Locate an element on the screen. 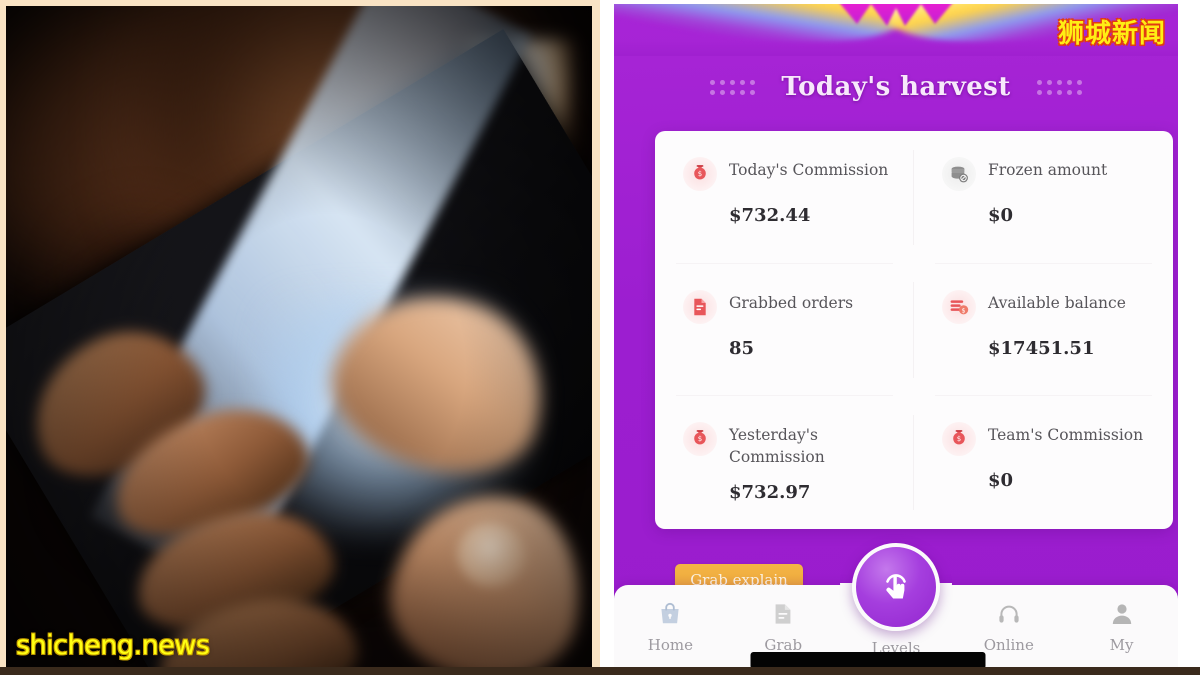 The height and width of the screenshot is (675, 1200). title-row: Today's harvest is located at coordinates (896, 87).